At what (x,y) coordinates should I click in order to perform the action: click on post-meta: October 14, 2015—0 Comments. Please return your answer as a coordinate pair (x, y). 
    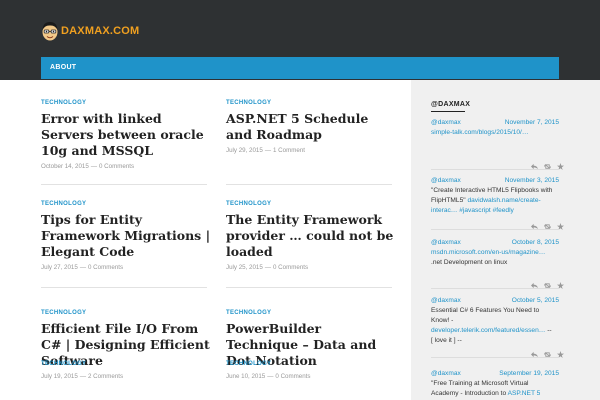
    Looking at the image, I should click on (126, 166).